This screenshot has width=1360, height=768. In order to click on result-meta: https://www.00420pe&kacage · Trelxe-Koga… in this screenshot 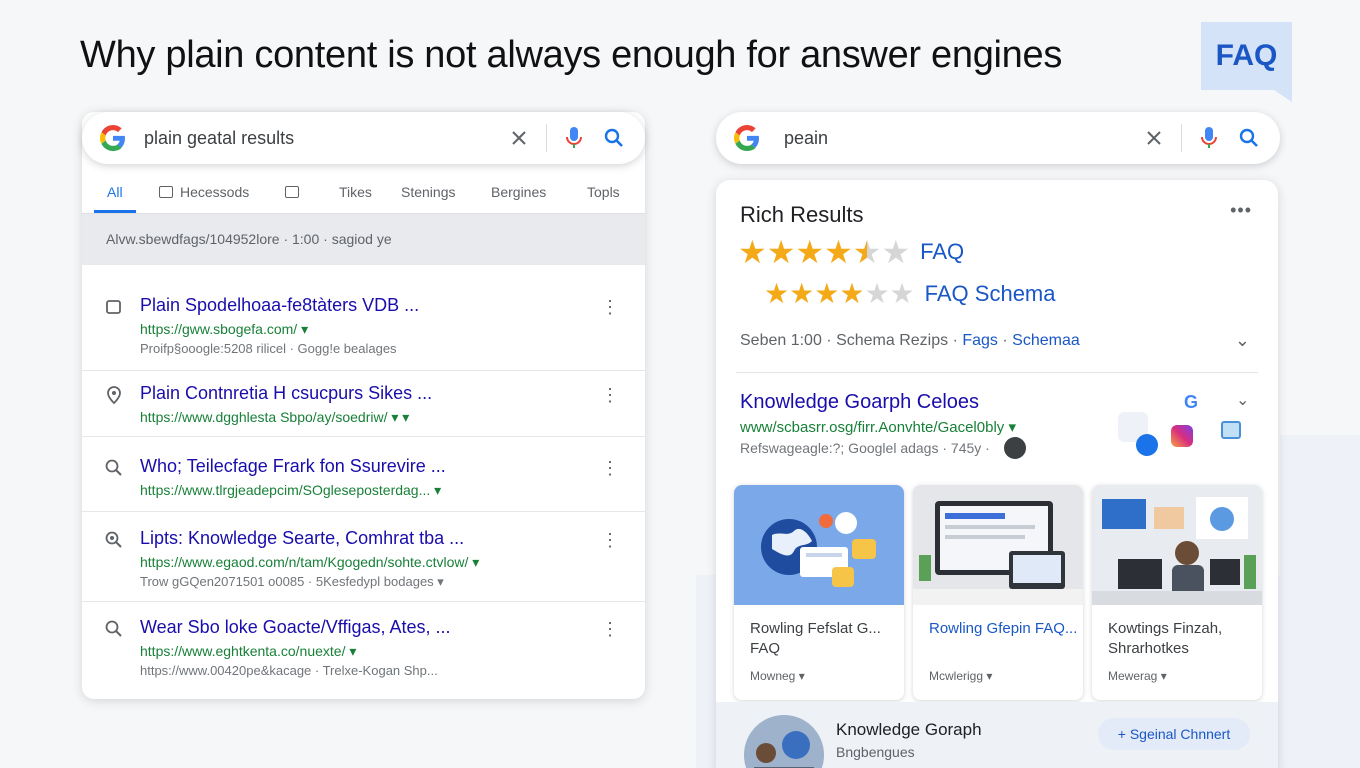, I will do `click(289, 670)`.